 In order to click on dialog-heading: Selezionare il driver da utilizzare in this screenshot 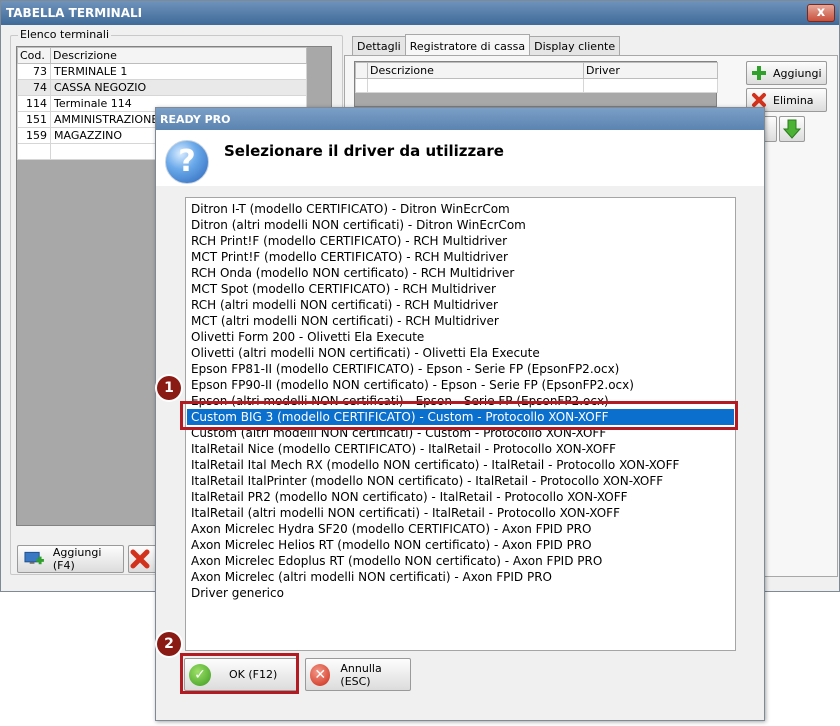, I will do `click(364, 151)`.